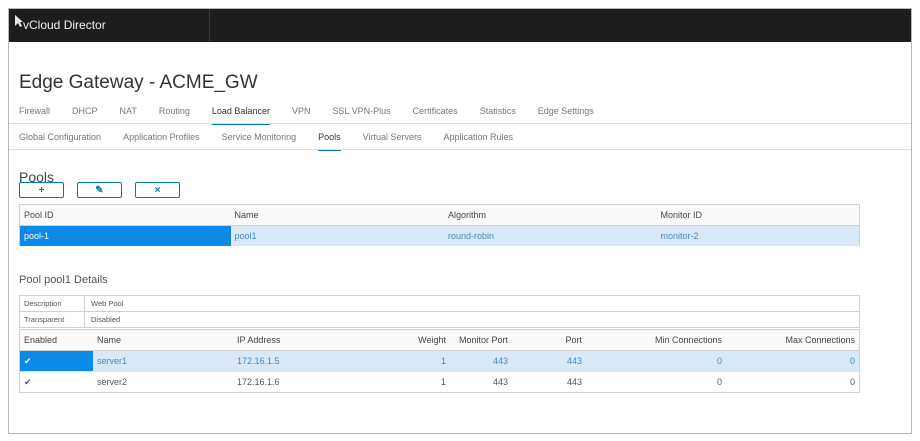 Image resolution: width=920 pixels, height=441 pixels. Describe the element at coordinates (112, 361) in the screenshot. I see `cell-name: server1` at that location.